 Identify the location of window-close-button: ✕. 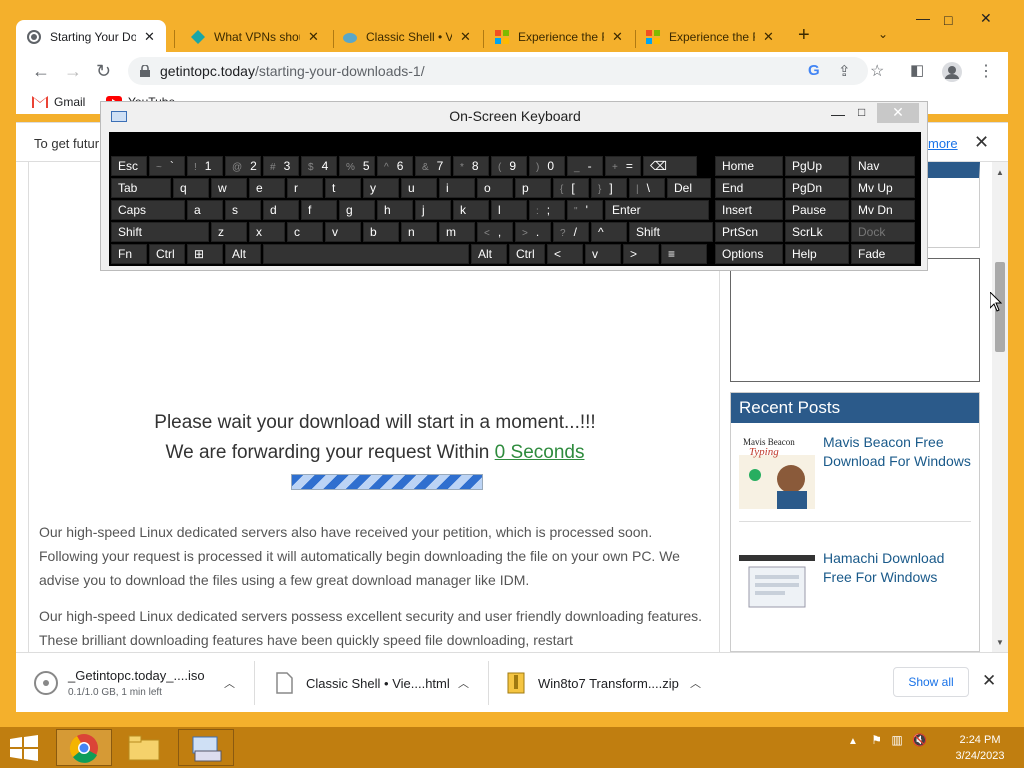
(986, 18).